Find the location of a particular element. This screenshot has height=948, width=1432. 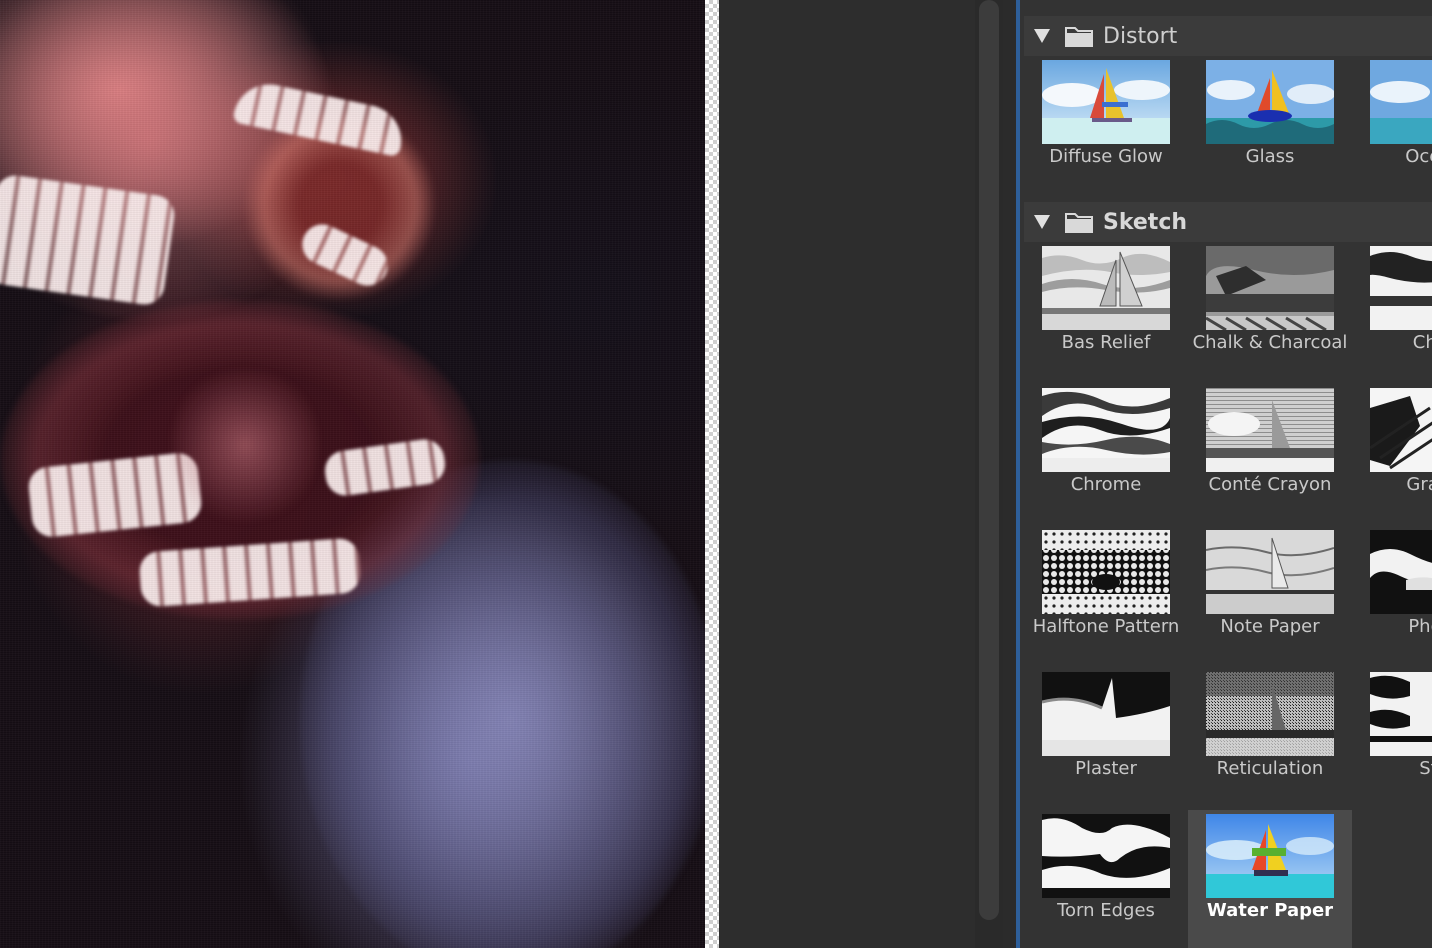

filter-tile-diffuse-glow: Diffuse Glow is located at coordinates (1106, 127).